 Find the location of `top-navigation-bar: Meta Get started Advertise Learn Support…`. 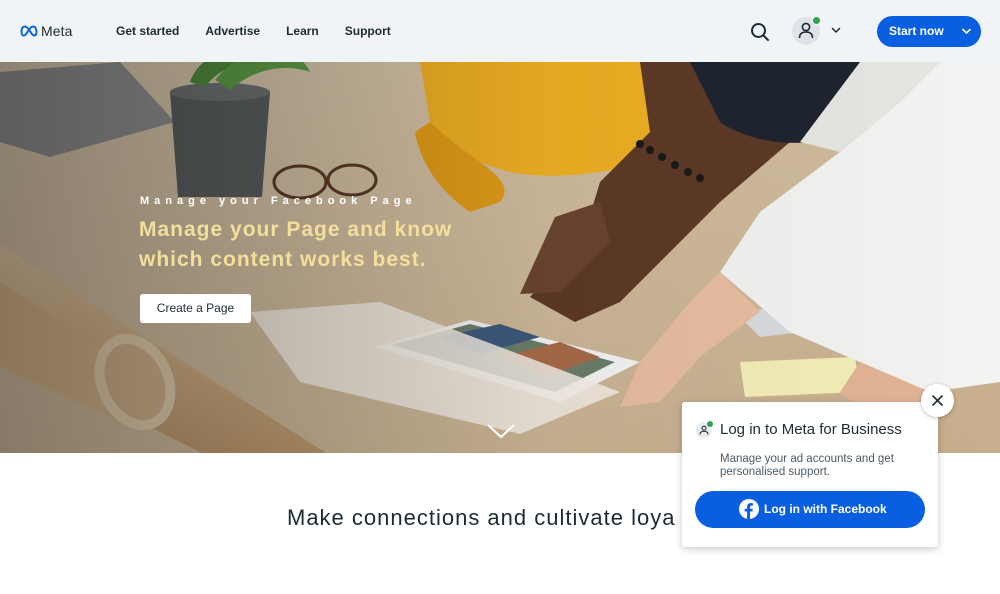

top-navigation-bar: Meta Get started Advertise Learn Support… is located at coordinates (500, 31).